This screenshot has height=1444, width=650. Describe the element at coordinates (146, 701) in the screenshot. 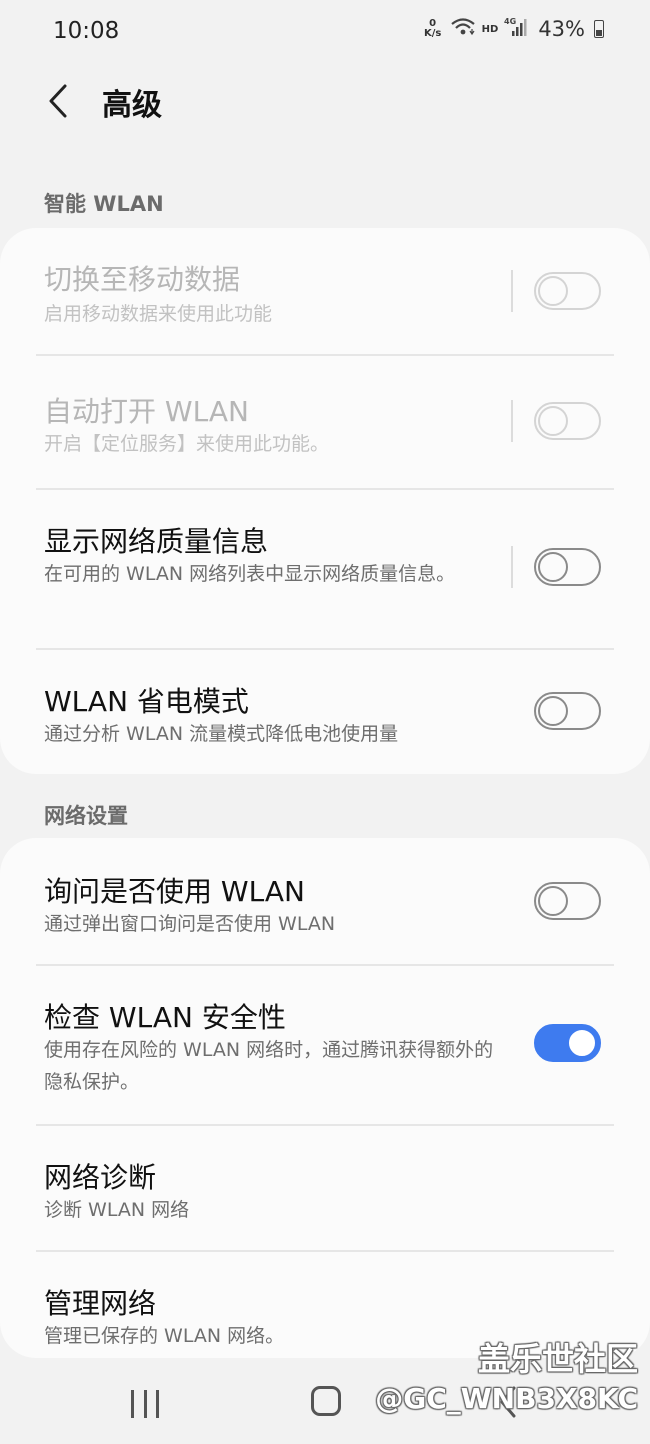

I see `setting-title: WLAN 省电模式` at that location.